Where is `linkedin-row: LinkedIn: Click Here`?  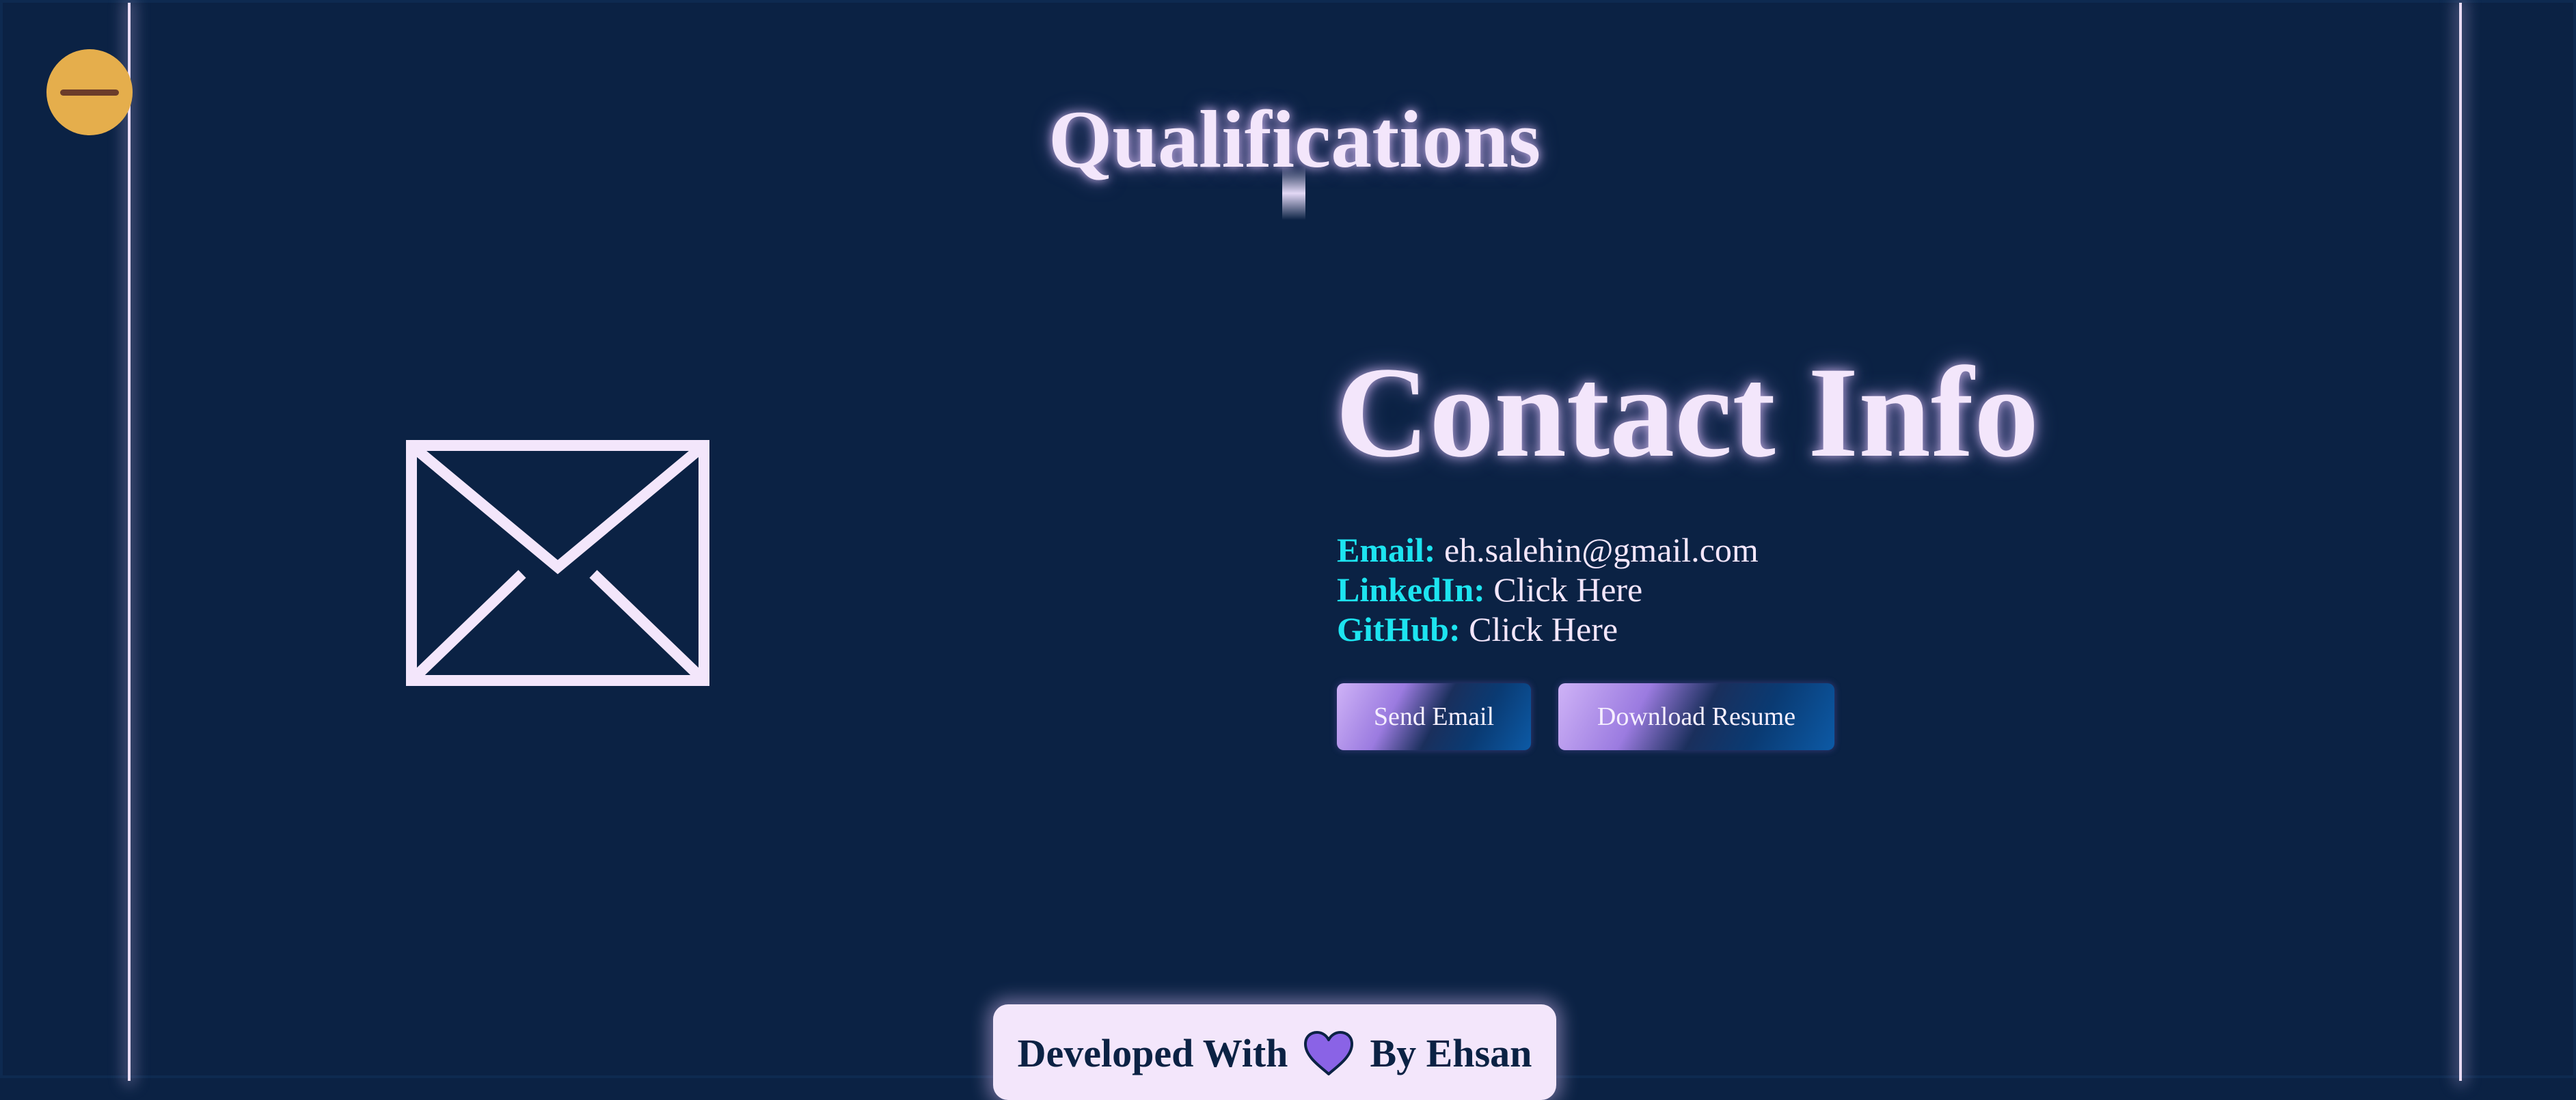 linkedin-row: LinkedIn: Click Here is located at coordinates (1548, 589).